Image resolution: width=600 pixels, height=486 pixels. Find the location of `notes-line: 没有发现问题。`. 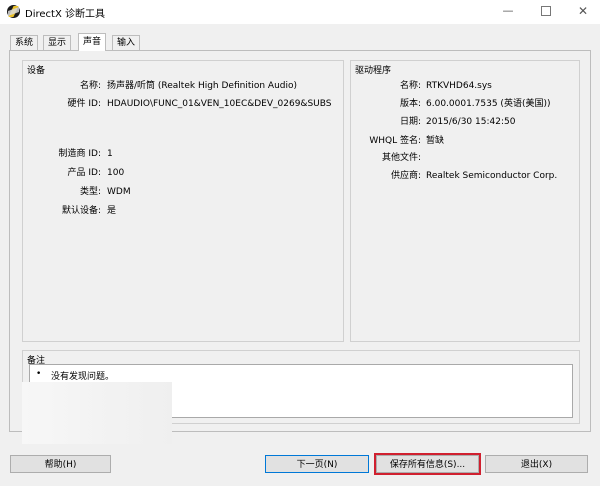

notes-line: 没有发现问题。 is located at coordinates (75, 375).